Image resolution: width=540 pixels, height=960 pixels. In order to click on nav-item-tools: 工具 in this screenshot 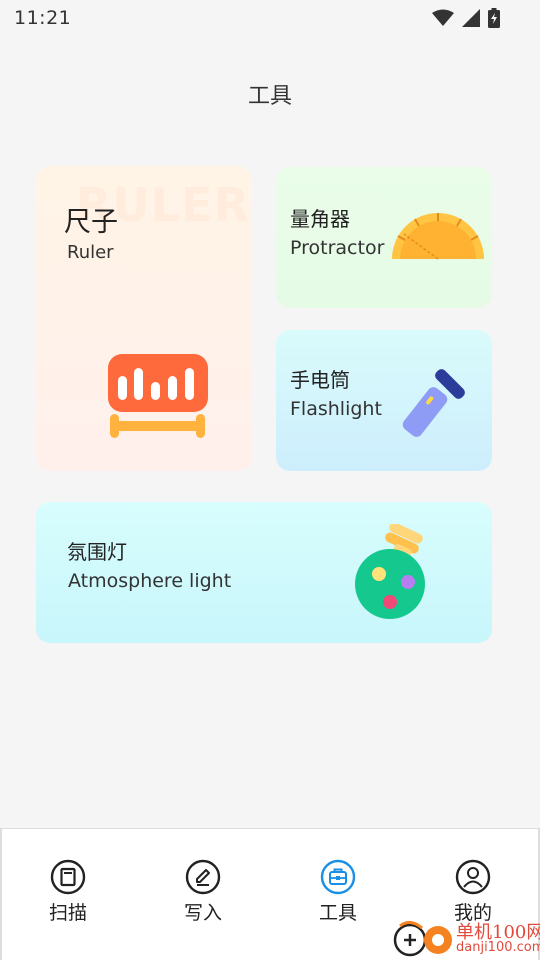, I will do `click(338, 894)`.